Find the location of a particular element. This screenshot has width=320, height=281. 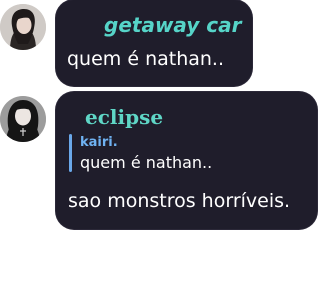

message-author: getaway car is located at coordinates (173, 25).